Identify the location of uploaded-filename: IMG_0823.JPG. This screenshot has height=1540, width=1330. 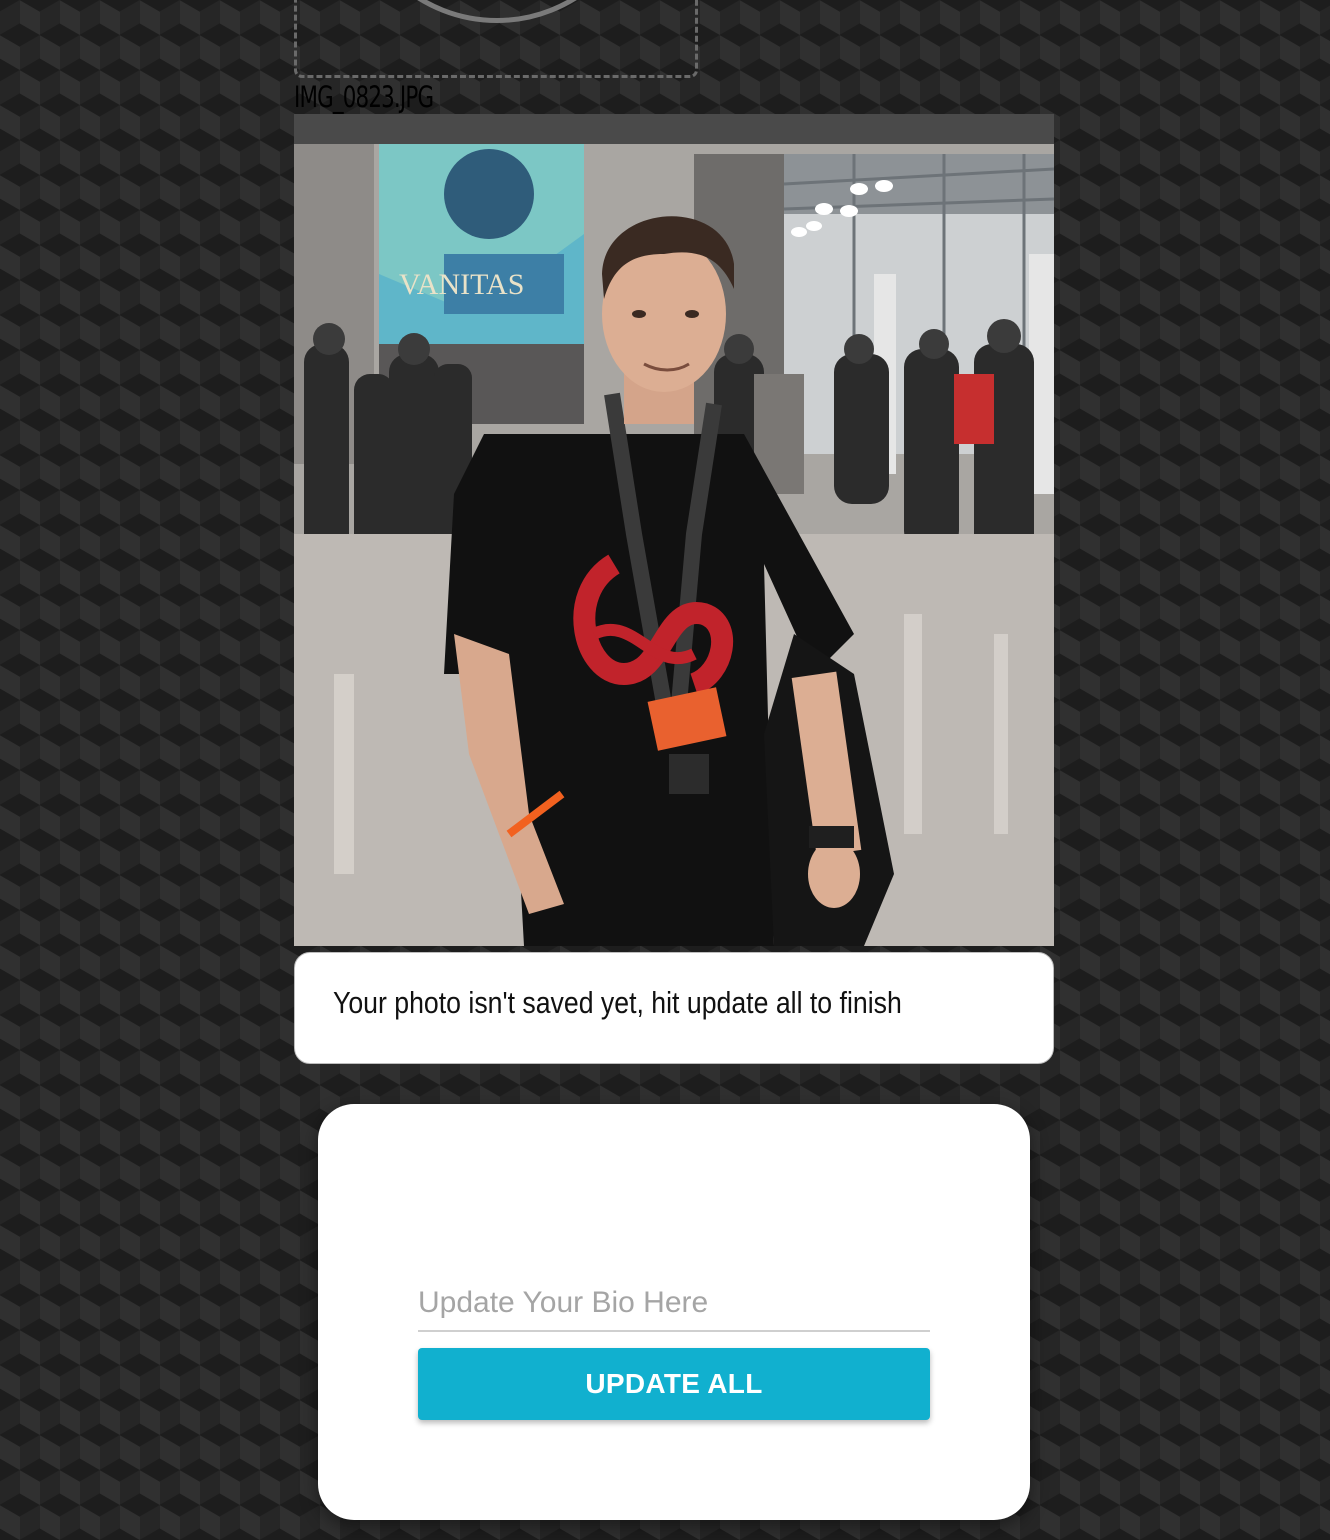
(364, 97).